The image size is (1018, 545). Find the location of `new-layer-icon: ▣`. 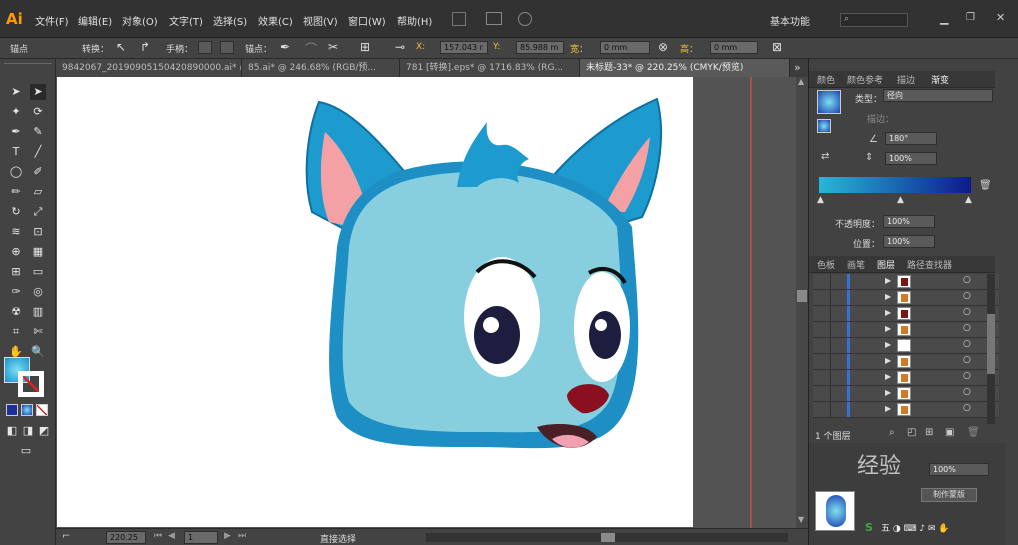

new-layer-icon: ▣ is located at coordinates (949, 432).